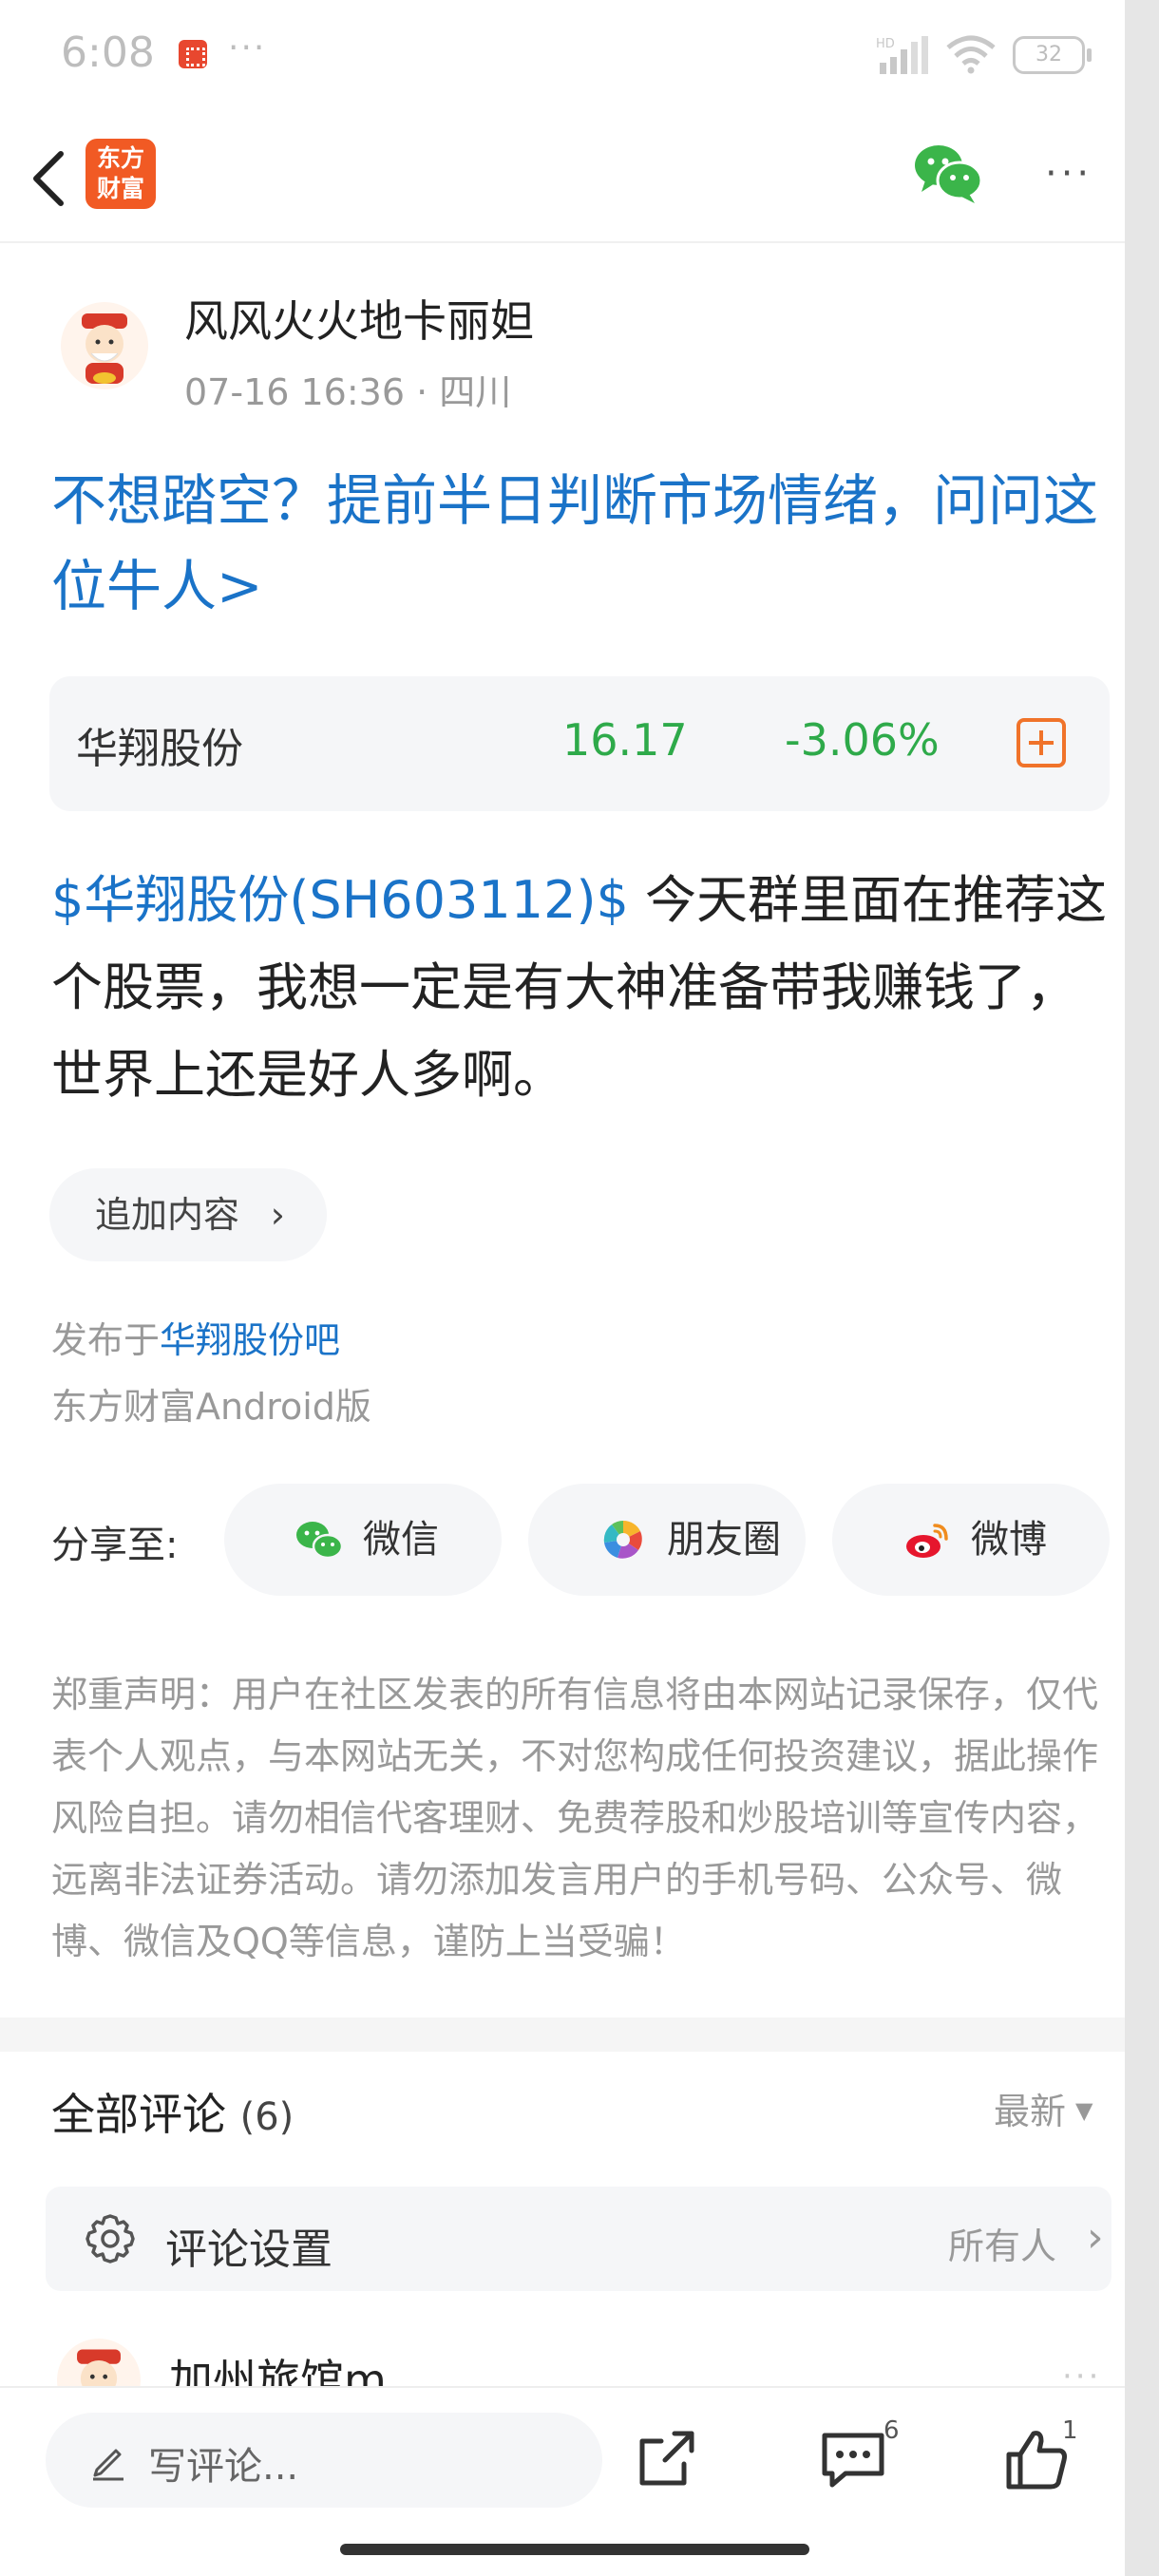 The height and width of the screenshot is (2576, 1159). Describe the element at coordinates (247, 47) in the screenshot. I see `status-more-icon: ···` at that location.